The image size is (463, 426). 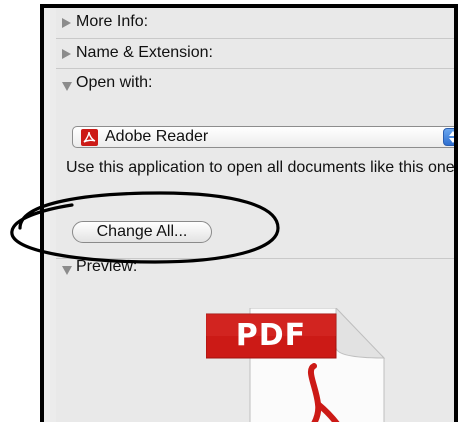 What do you see at coordinates (112, 21) in the screenshot?
I see `section-label-more-info: More Info:` at bounding box center [112, 21].